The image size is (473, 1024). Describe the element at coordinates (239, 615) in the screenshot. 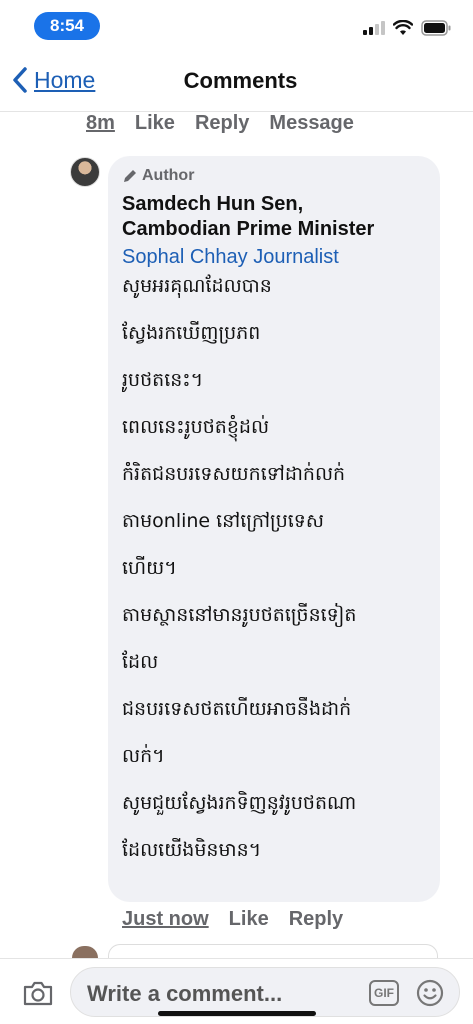

I see `comment-body-line: តាមស្ថាននៅមានរូបថតច្រើនទៀត` at that location.